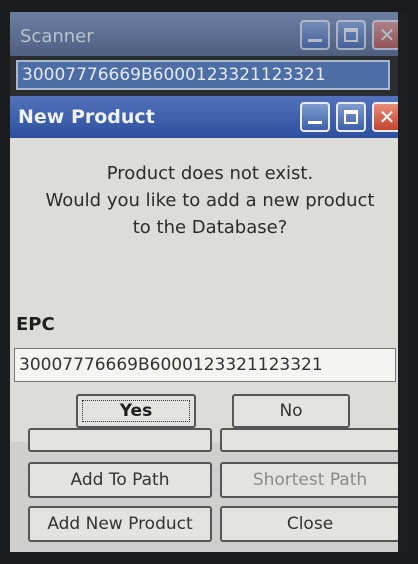  Describe the element at coordinates (120, 480) in the screenshot. I see `add-to-path-button: Add To Path` at that location.